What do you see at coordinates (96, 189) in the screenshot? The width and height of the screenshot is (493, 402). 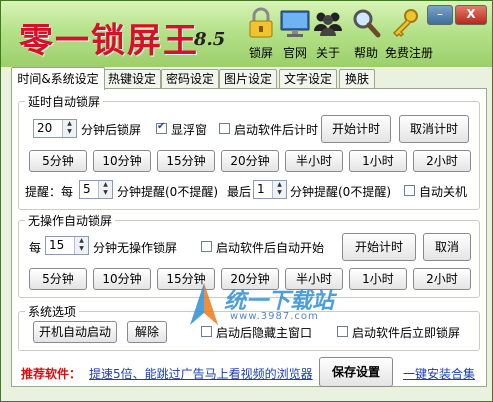 I see `reminder-every-stepper: 5 ▲ ▼` at bounding box center [96, 189].